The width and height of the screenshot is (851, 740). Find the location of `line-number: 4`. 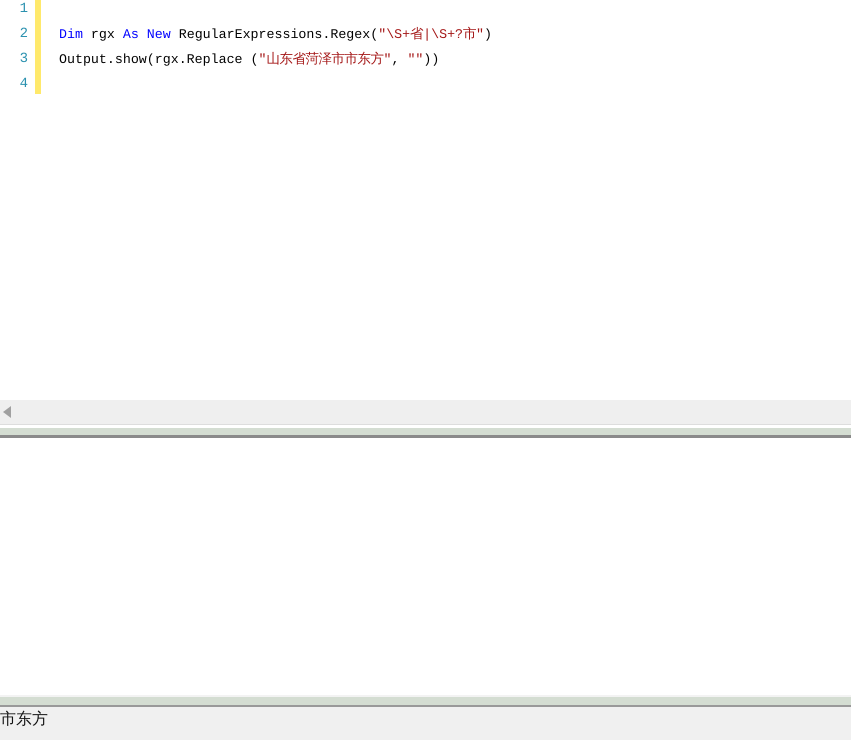

line-number: 4 is located at coordinates (24, 84).